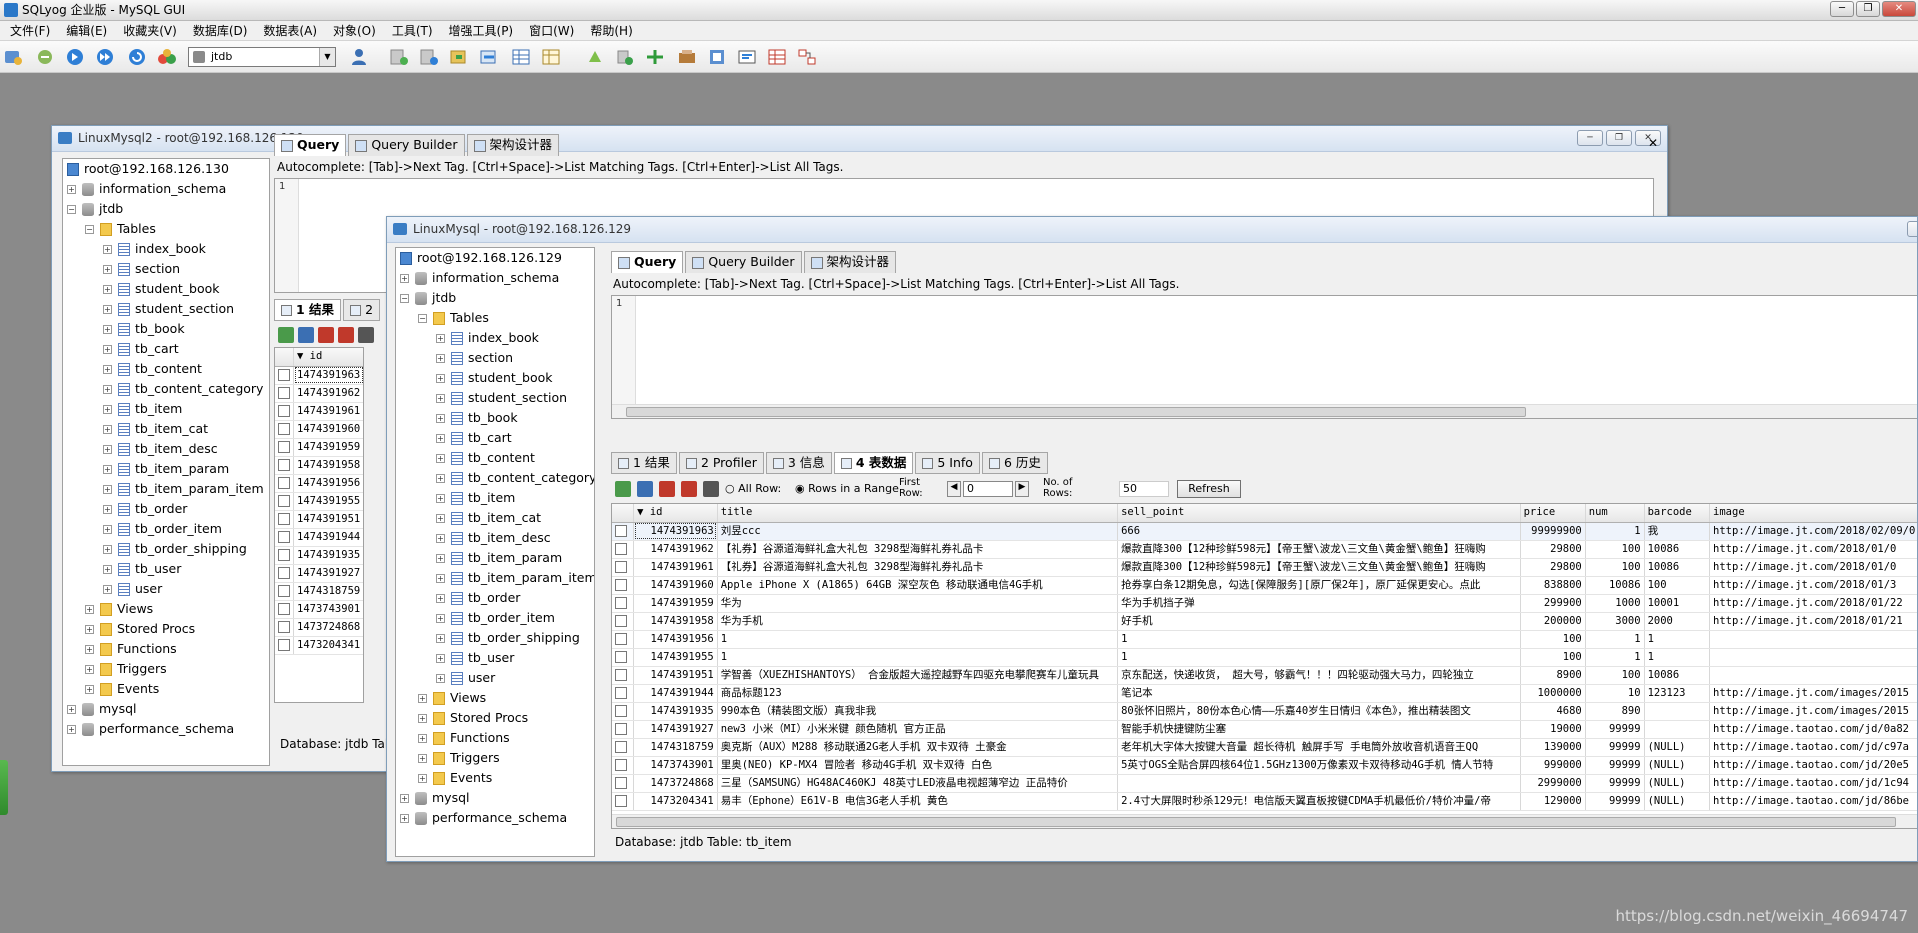 Image resolution: width=1918 pixels, height=933 pixels. What do you see at coordinates (847, 488) in the screenshot?
I see `rows-in-range-radio: ◉ Rows in a Range` at bounding box center [847, 488].